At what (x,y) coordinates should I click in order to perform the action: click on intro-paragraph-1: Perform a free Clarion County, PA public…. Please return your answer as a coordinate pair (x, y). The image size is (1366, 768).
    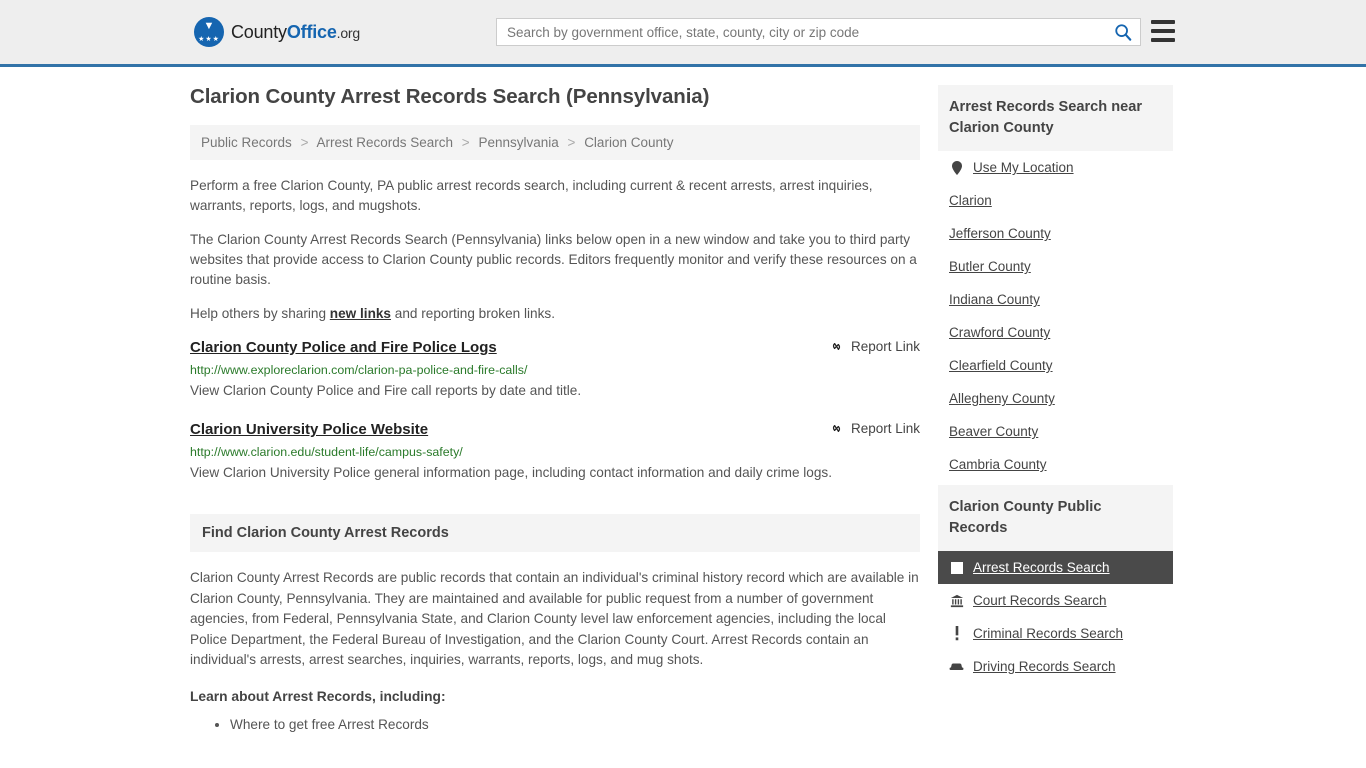
    Looking at the image, I should click on (531, 195).